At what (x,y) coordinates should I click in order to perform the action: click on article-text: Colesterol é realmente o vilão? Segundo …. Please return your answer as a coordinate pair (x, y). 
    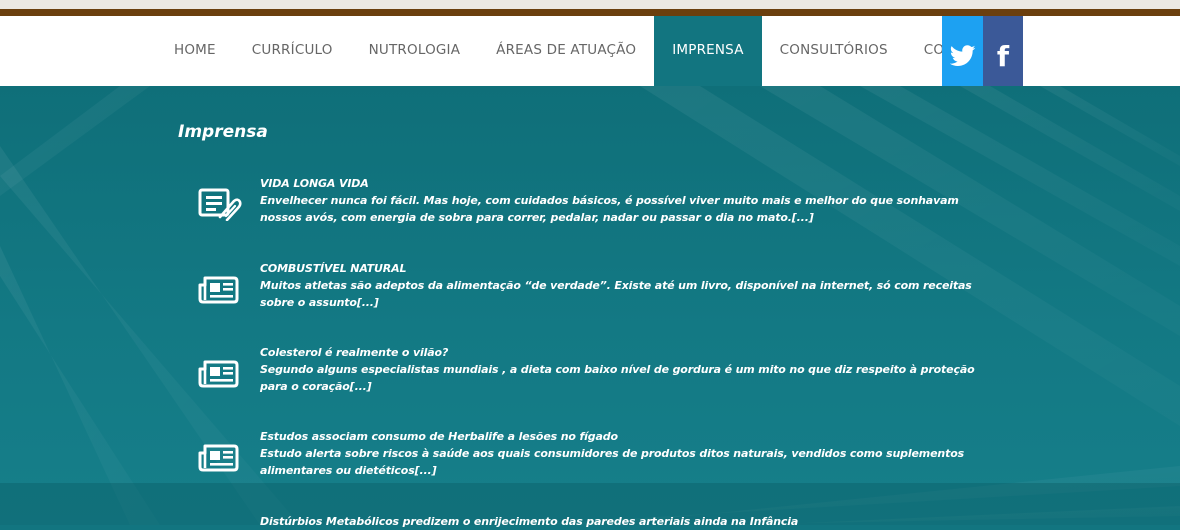
    Looking at the image, I should click on (630, 369).